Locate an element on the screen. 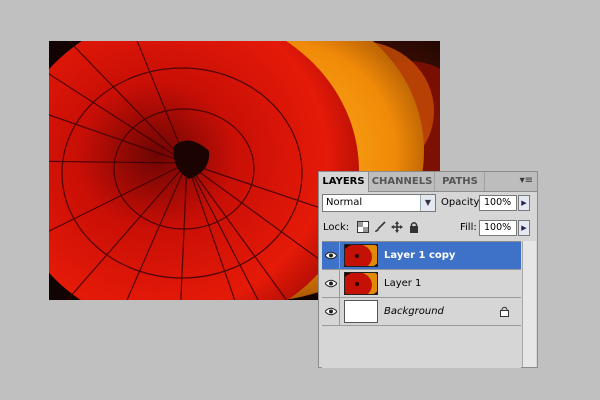  layer-name: Background is located at coordinates (414, 311).